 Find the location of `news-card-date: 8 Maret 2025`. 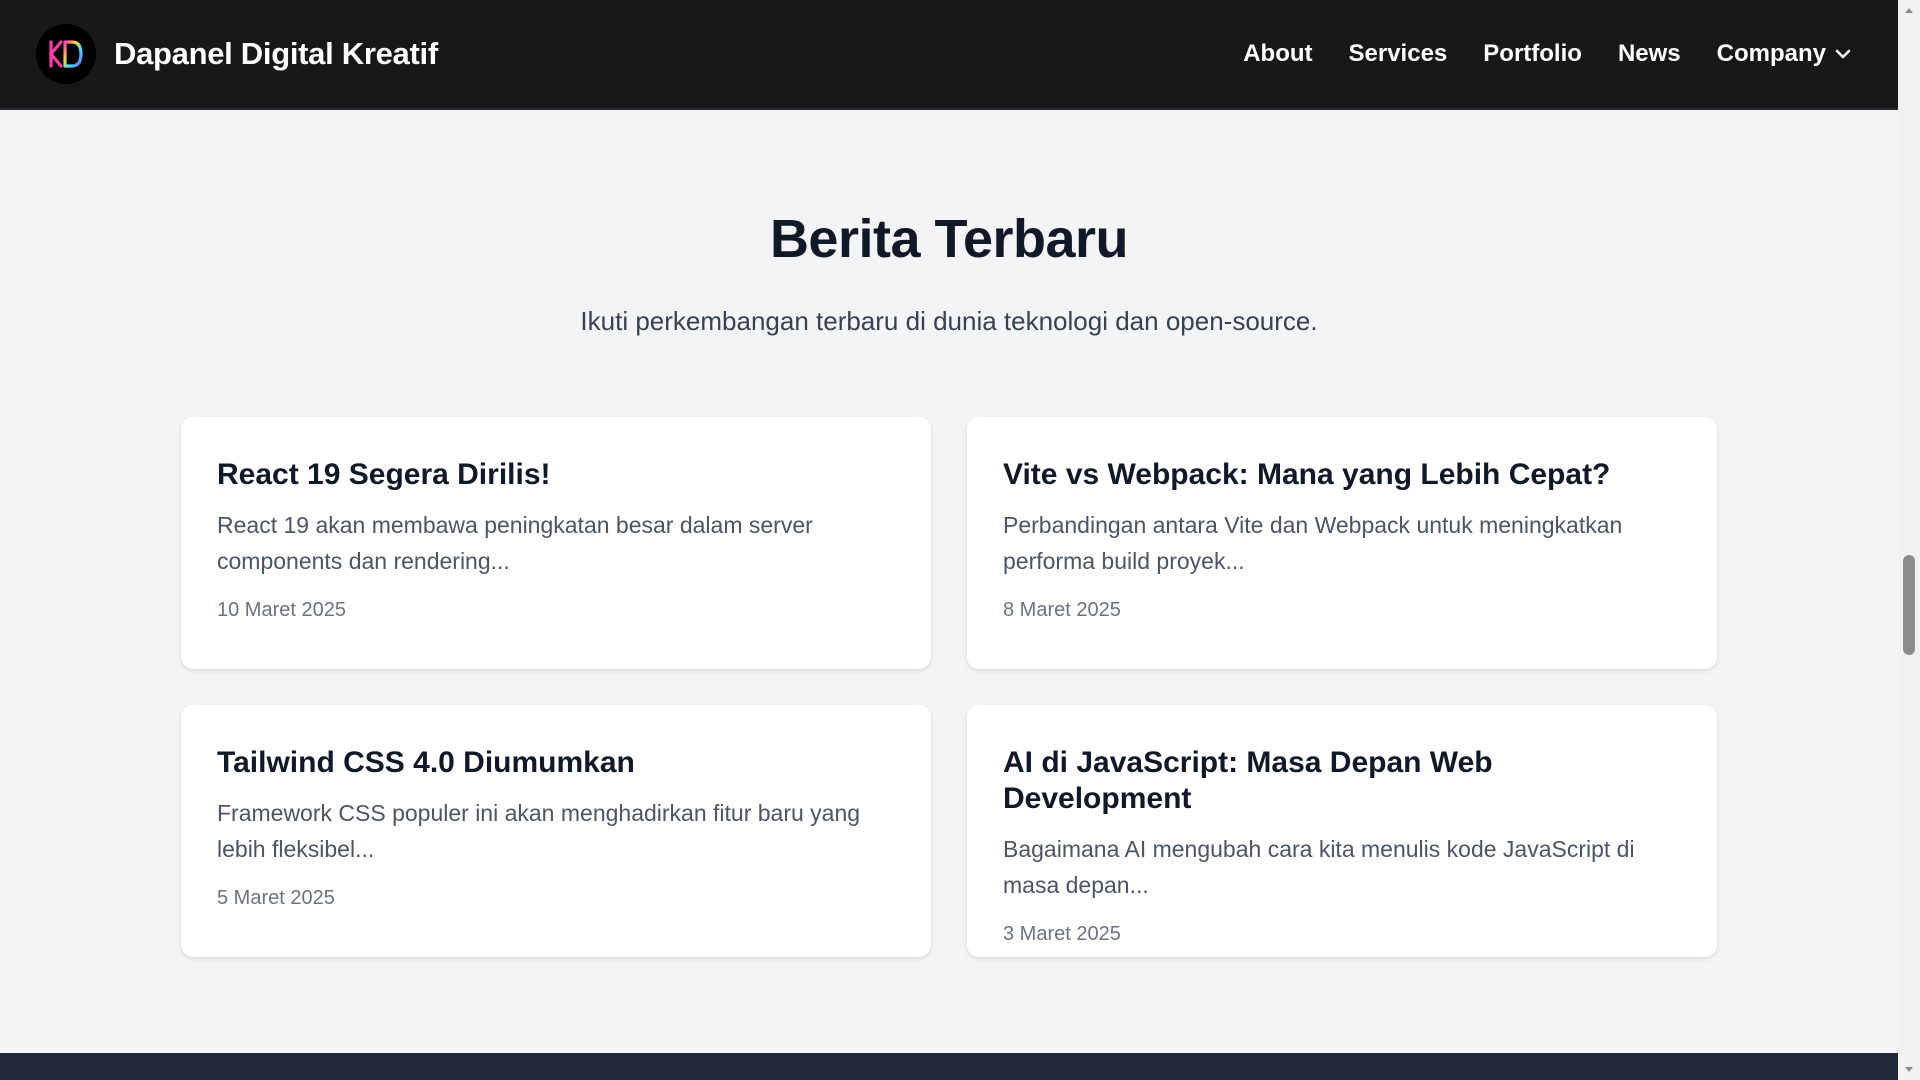

news-card-date: 8 Maret 2025 is located at coordinates (1062, 610).